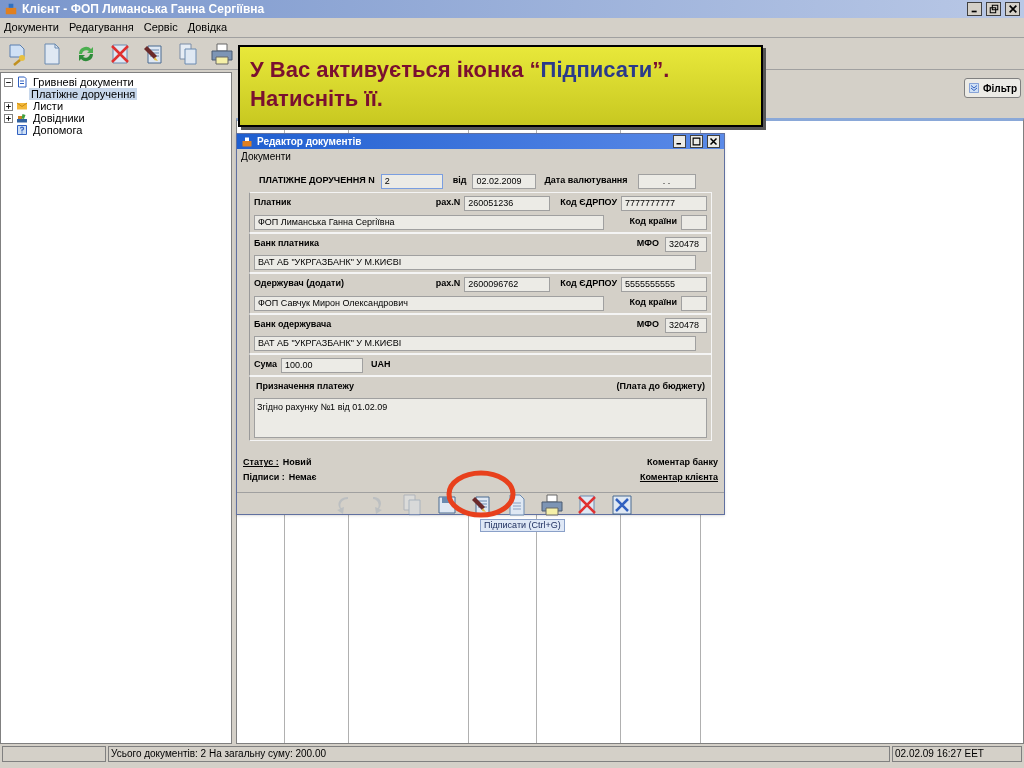 The width and height of the screenshot is (1024, 768). What do you see at coordinates (507, 203) in the screenshot?
I see `input-field: 260051236` at bounding box center [507, 203].